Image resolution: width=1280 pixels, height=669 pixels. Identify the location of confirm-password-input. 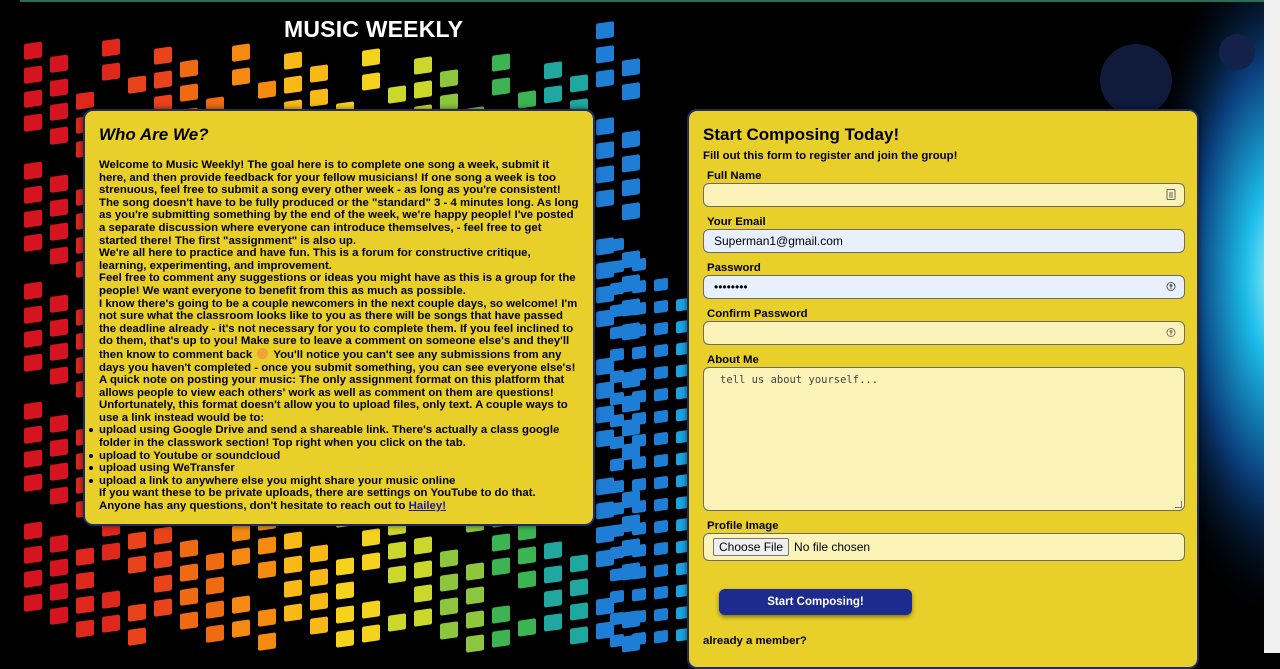
(944, 333).